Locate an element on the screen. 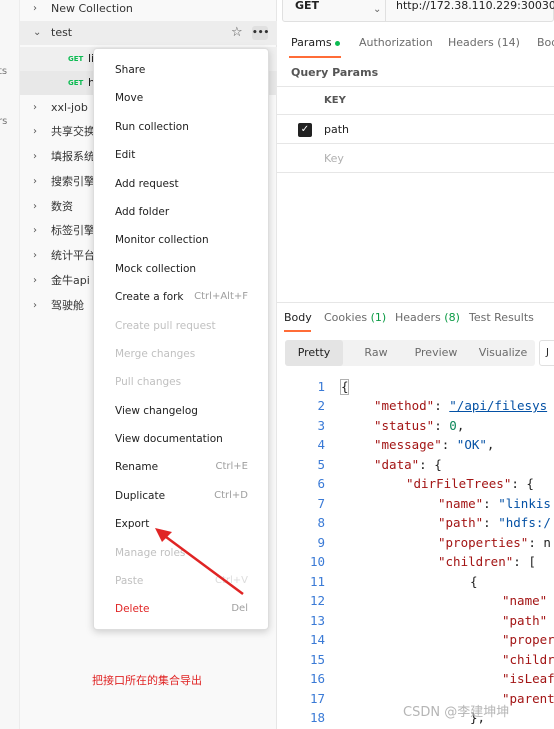  tab-body: Bod is located at coordinates (545, 42).